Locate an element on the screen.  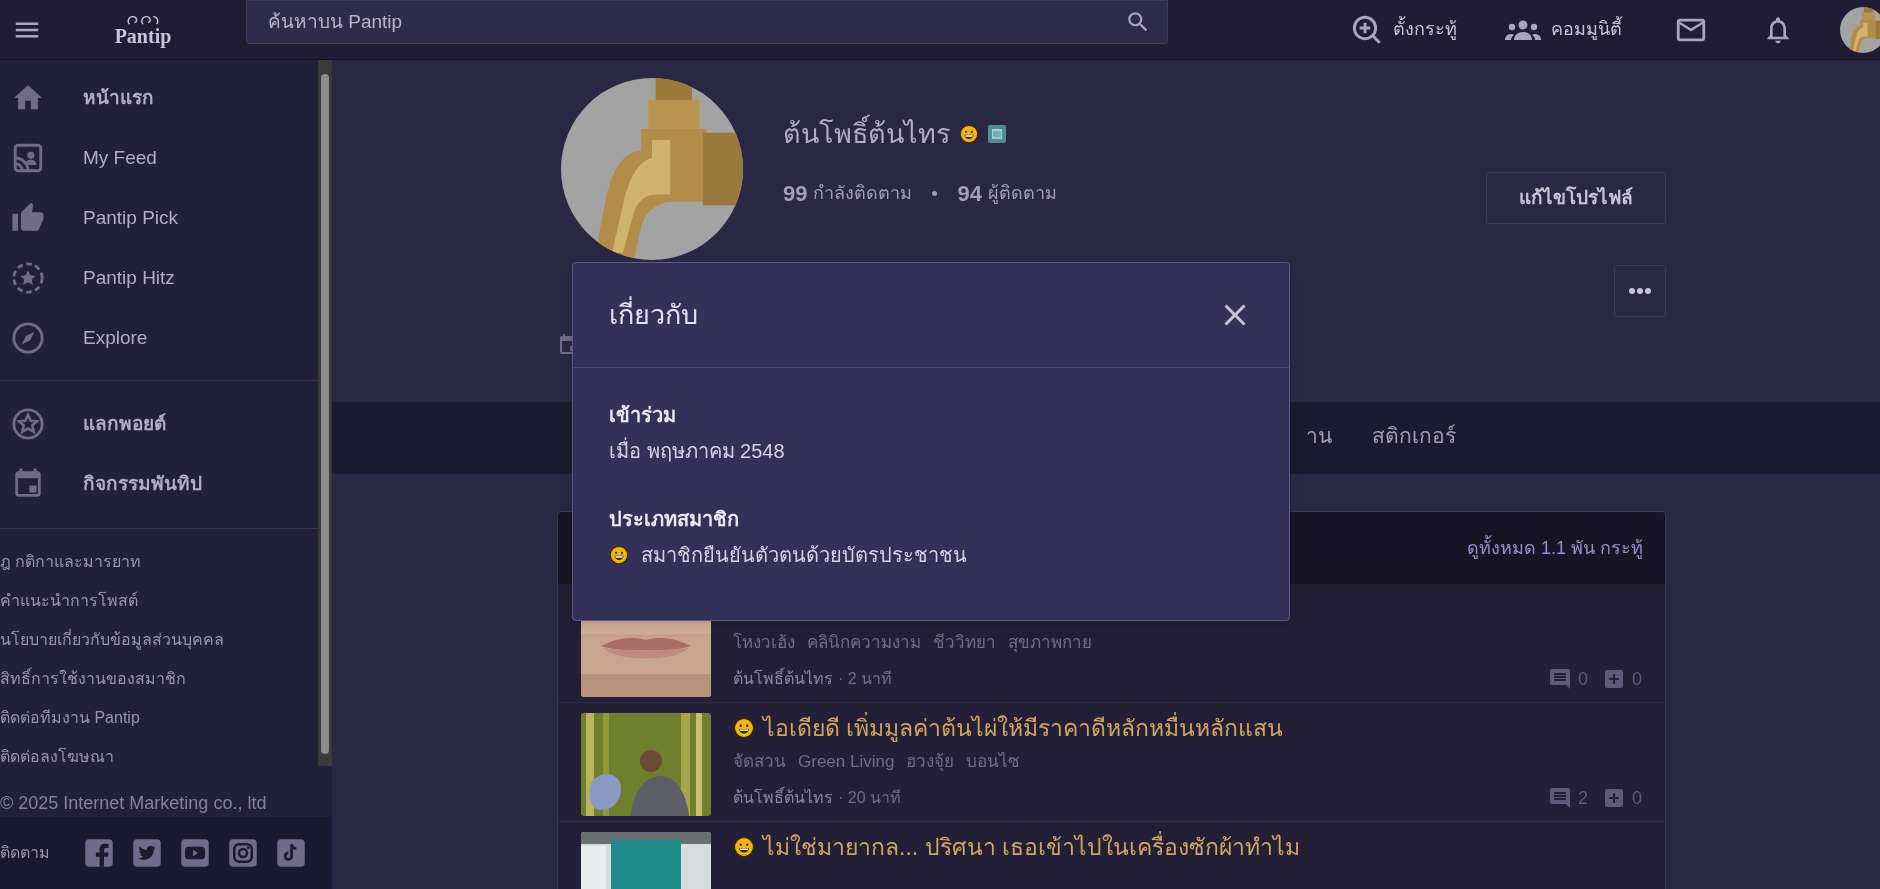
post-title: ไม่ใช่มายากล... ปริศนา เธอเข้าไปในเครื่องซักผ้าทำไม is located at coordinates (1031, 847).